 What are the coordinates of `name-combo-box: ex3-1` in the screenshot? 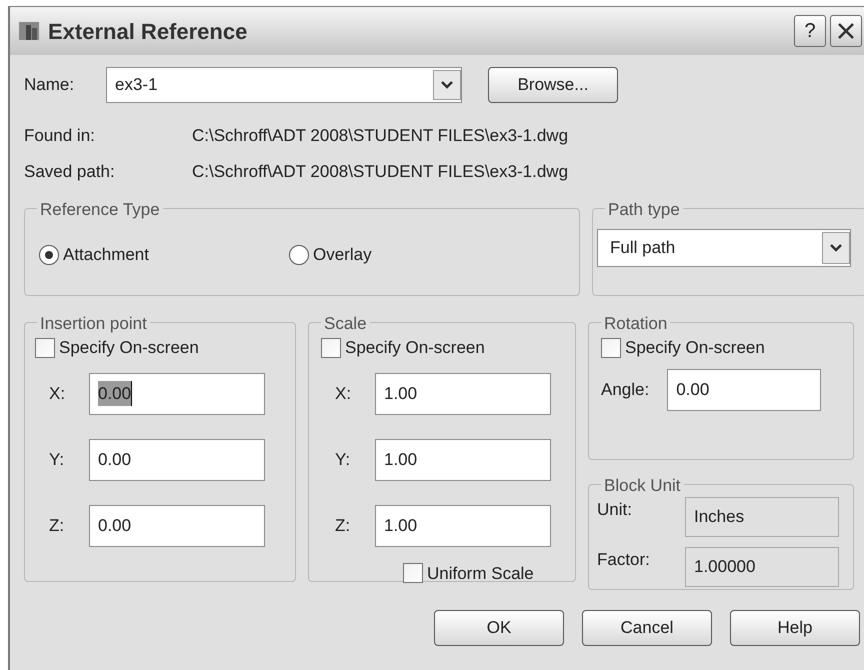 It's located at (284, 85).